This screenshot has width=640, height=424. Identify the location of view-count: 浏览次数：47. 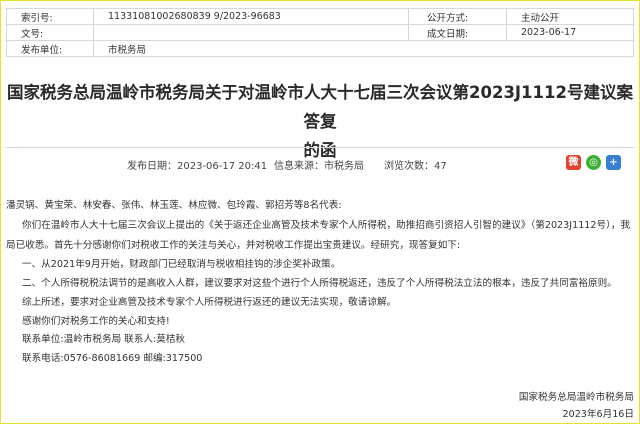
(415, 166).